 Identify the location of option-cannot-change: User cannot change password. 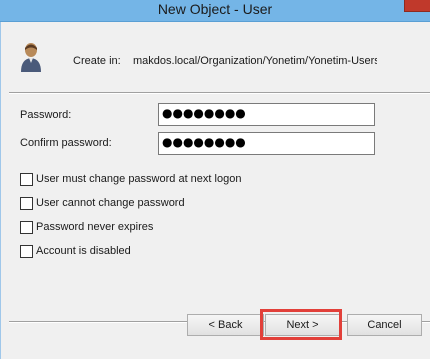
(102, 203).